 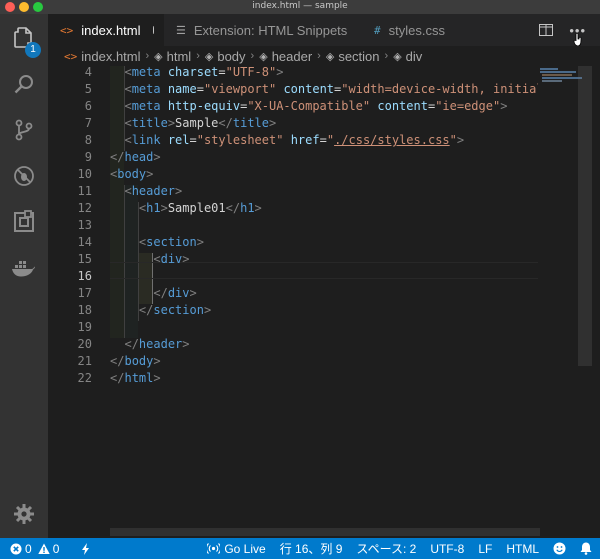 I want to click on breadcrumb-header: ◈ header, so click(x=285, y=56).